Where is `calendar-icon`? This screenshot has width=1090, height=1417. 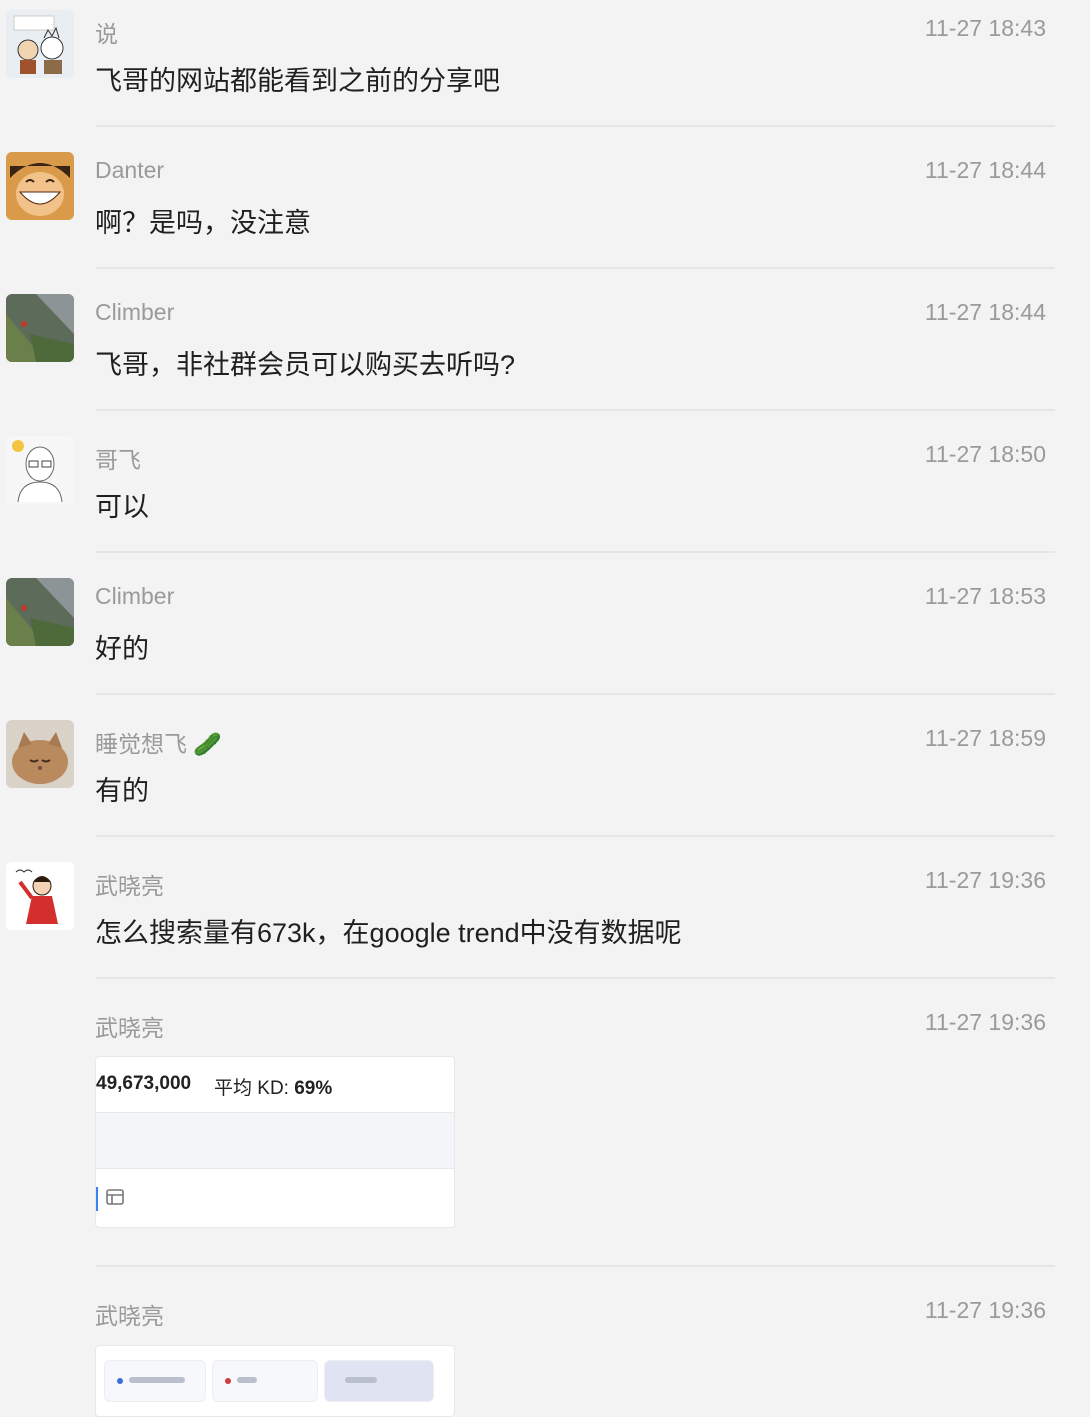
calendar-icon is located at coordinates (115, 1197).